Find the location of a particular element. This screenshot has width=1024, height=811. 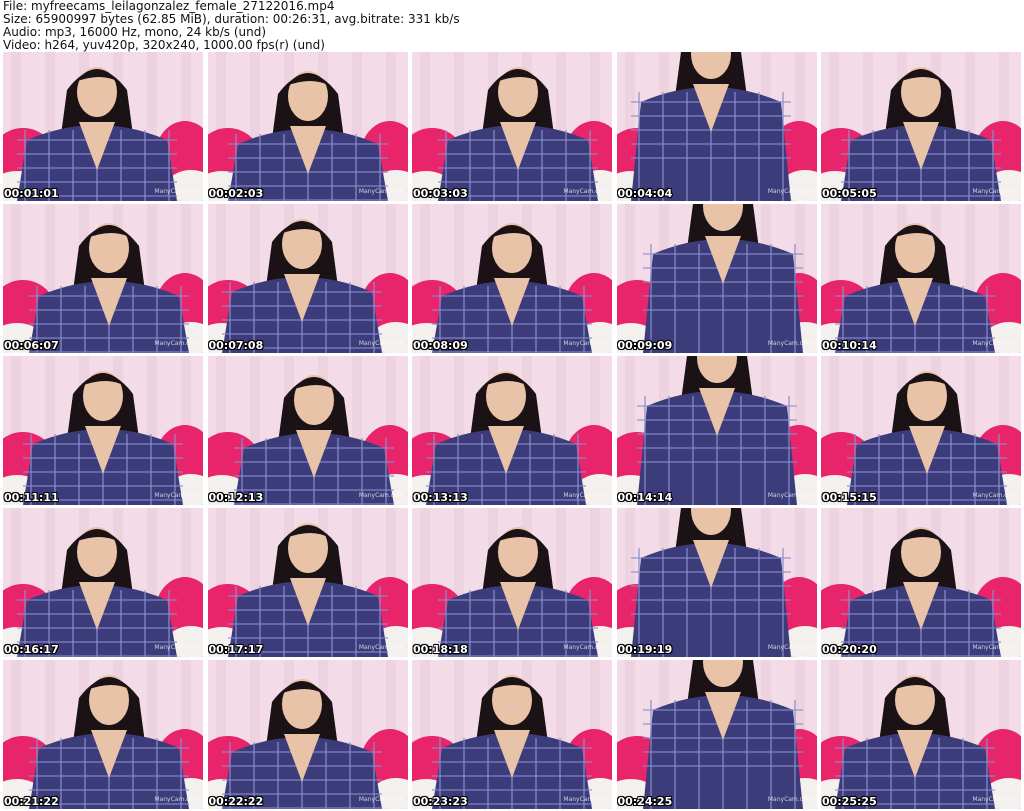

frame-timestamp: 00:16:17 is located at coordinates (31, 649).